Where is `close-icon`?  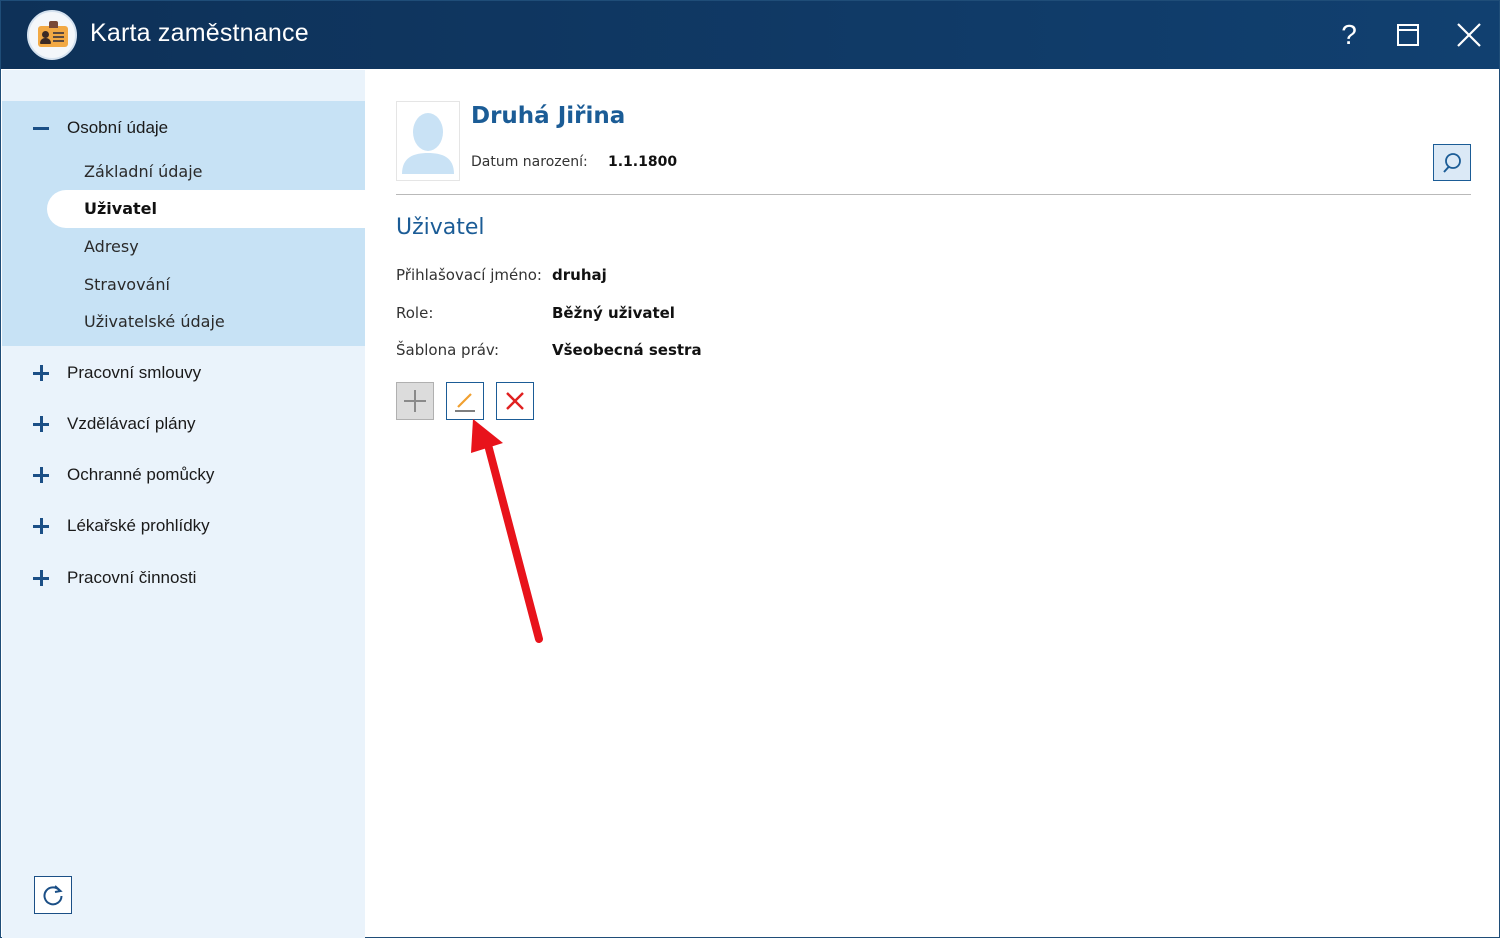 close-icon is located at coordinates (1469, 35).